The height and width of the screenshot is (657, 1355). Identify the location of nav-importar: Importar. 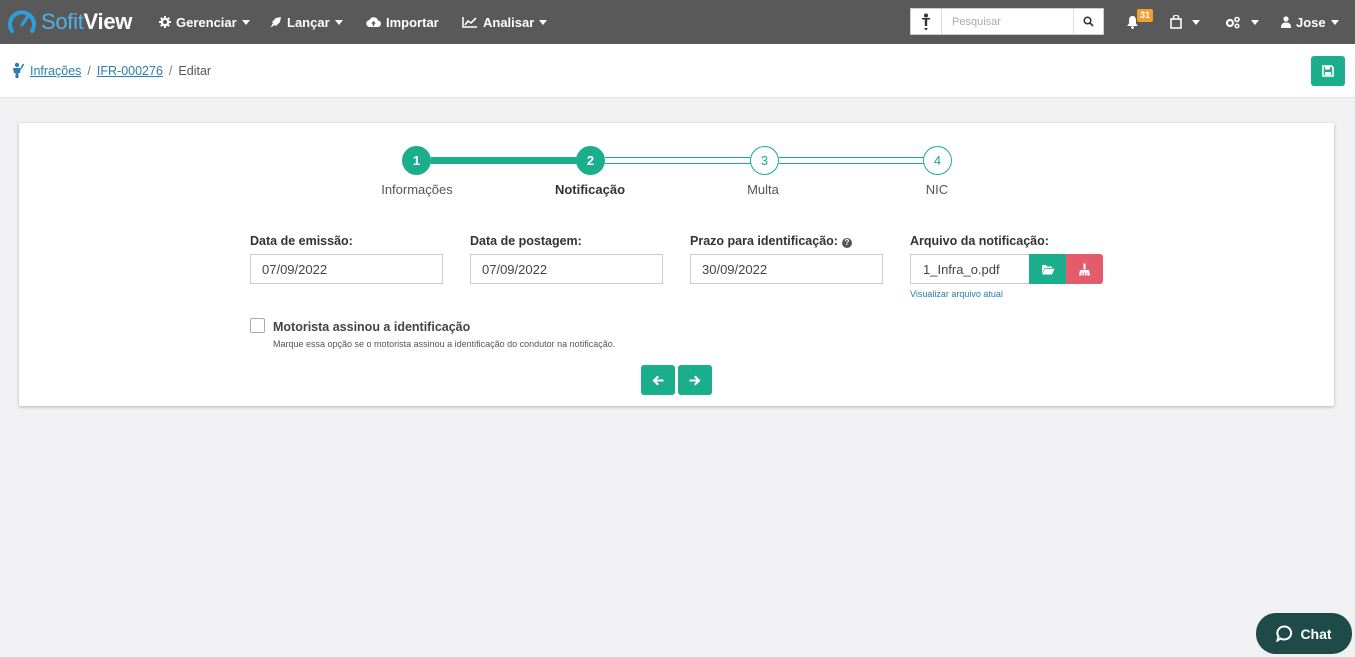
(402, 22).